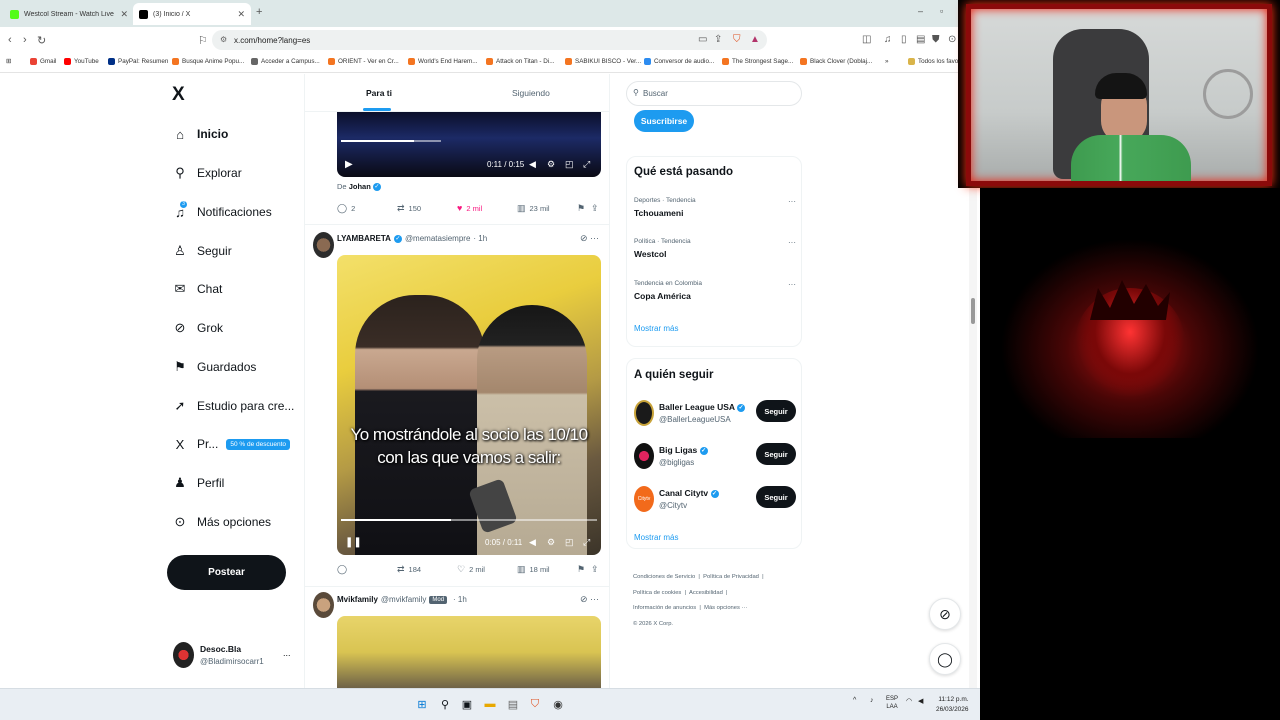 The width and height of the screenshot is (1280, 720). What do you see at coordinates (909, 701) in the screenshot?
I see `wifi-icon: ◠` at bounding box center [909, 701].